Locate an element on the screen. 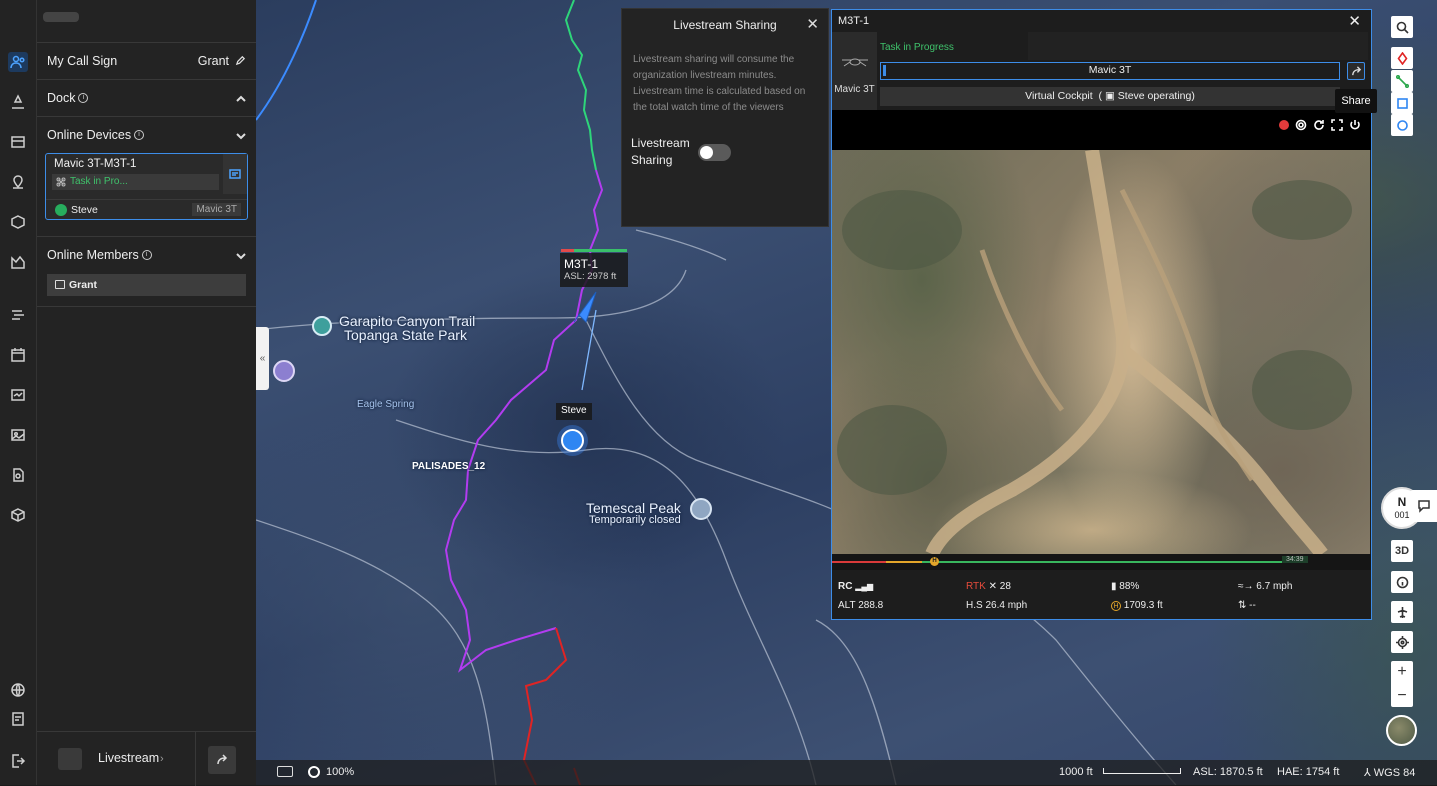 The image size is (1437, 786). media-icon is located at coordinates (18, 142).